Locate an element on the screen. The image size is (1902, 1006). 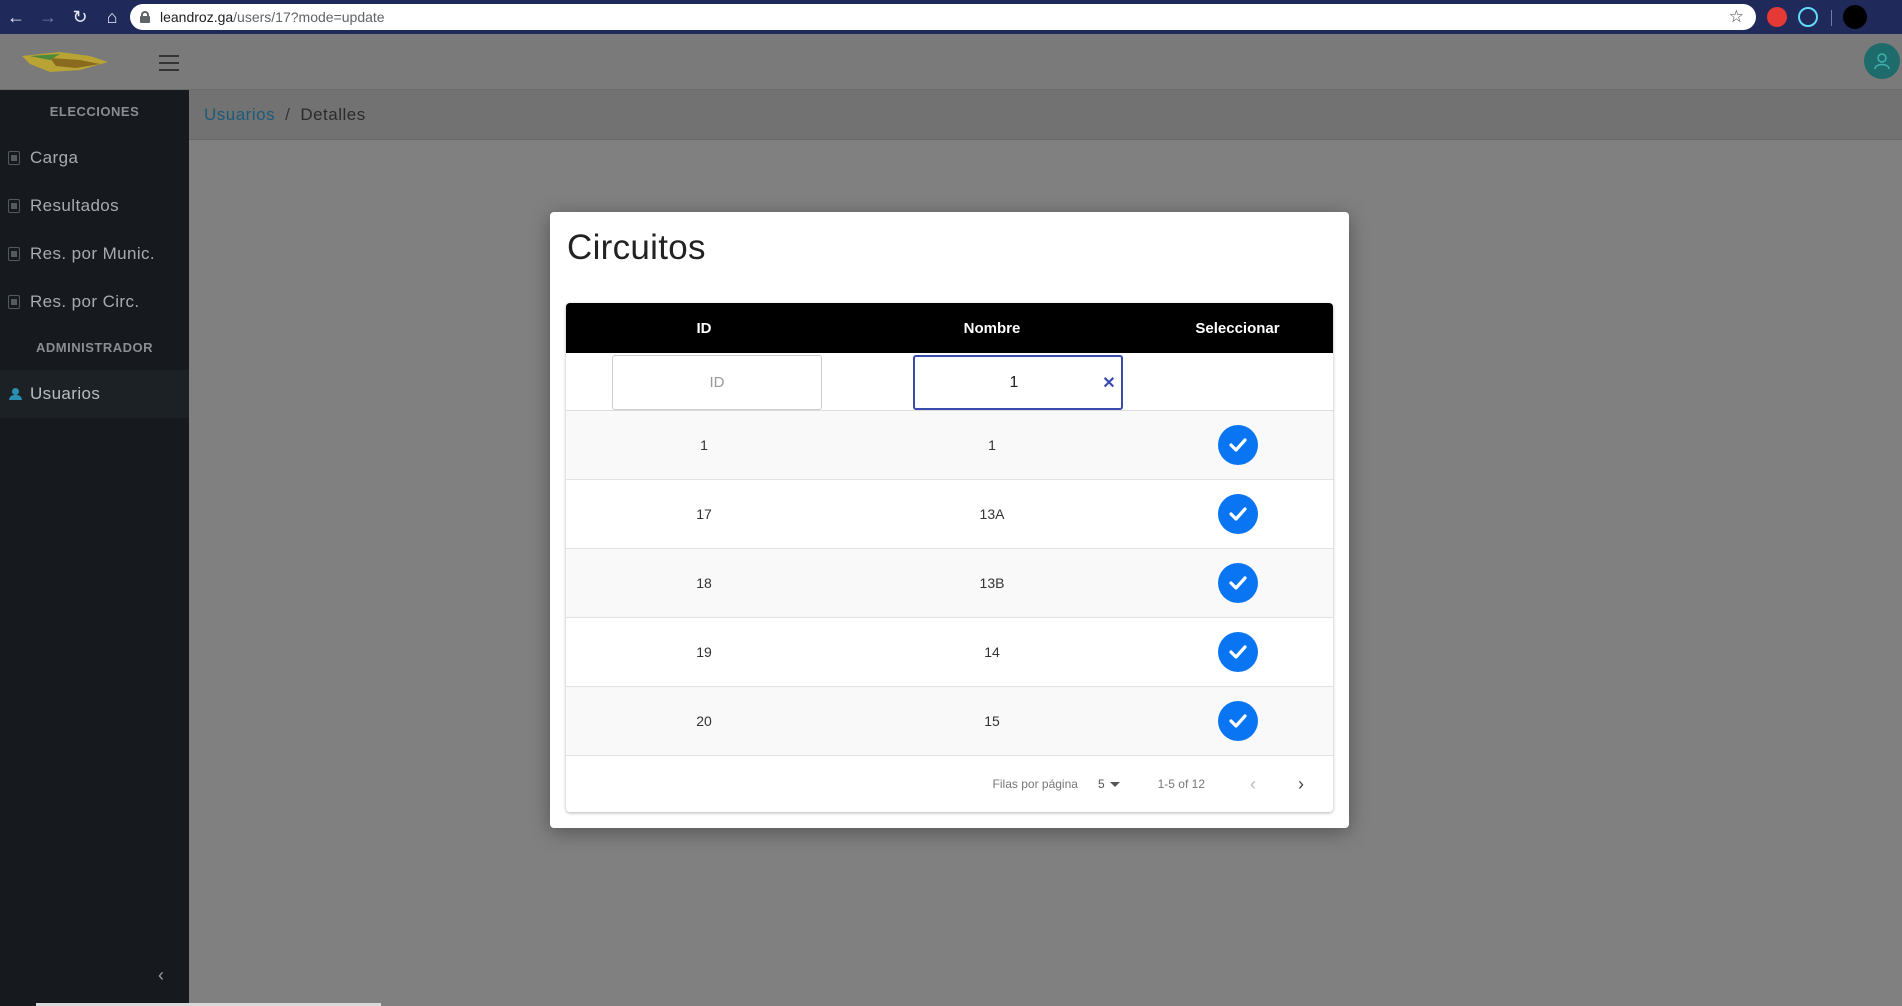
clear-filter-icon: ✕ is located at coordinates (1109, 383).